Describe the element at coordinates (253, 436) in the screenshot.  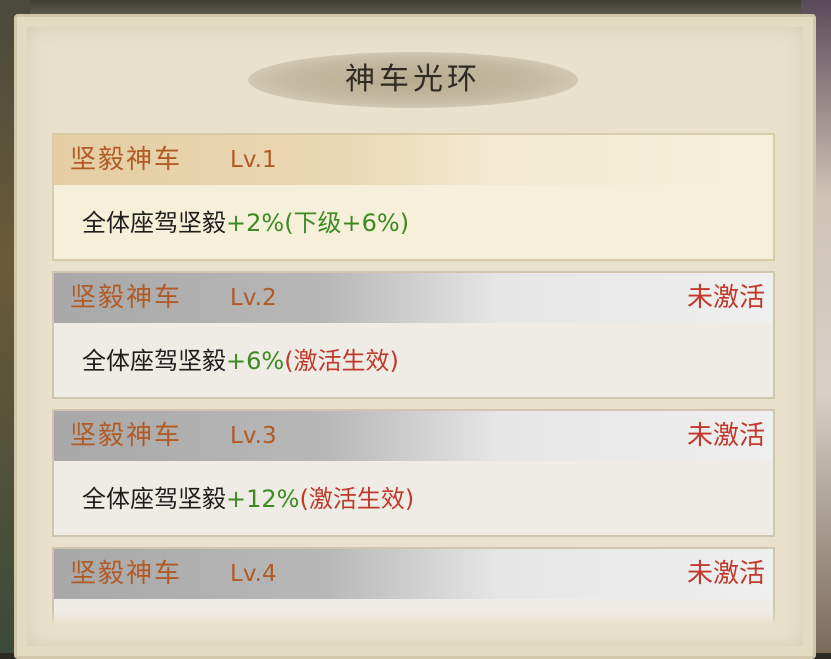
I see `aura-level: Lv.3` at that location.